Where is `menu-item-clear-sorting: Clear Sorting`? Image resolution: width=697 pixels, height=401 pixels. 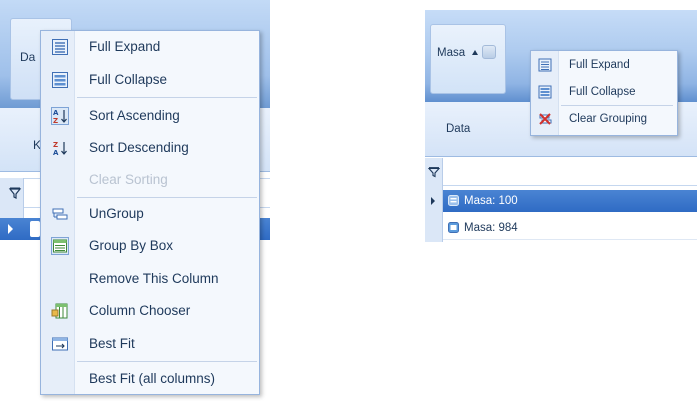
menu-item-clear-sorting: Clear Sorting is located at coordinates (150, 180).